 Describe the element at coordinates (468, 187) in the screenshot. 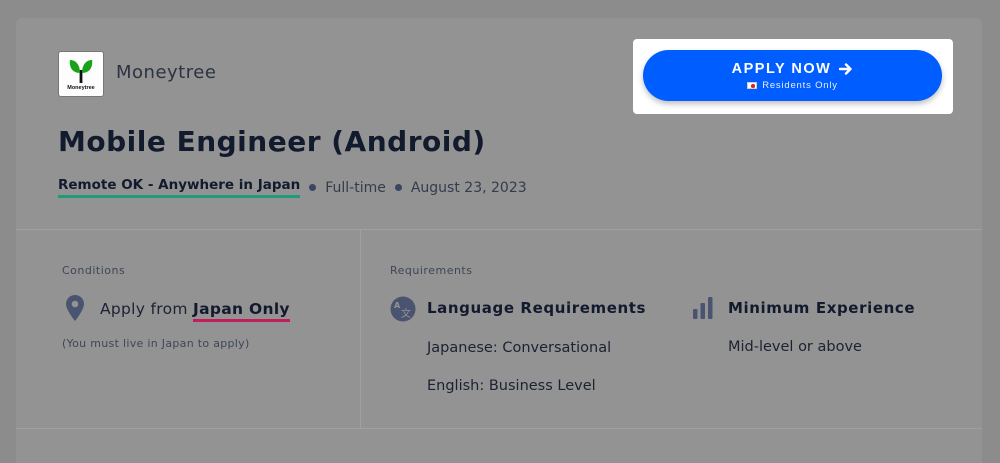

I see `posted-date: August 23, 2023` at that location.